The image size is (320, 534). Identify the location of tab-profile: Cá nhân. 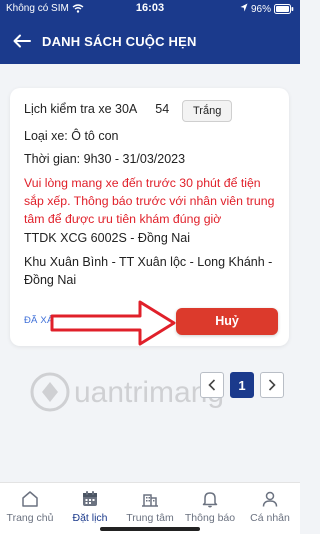
(270, 508).